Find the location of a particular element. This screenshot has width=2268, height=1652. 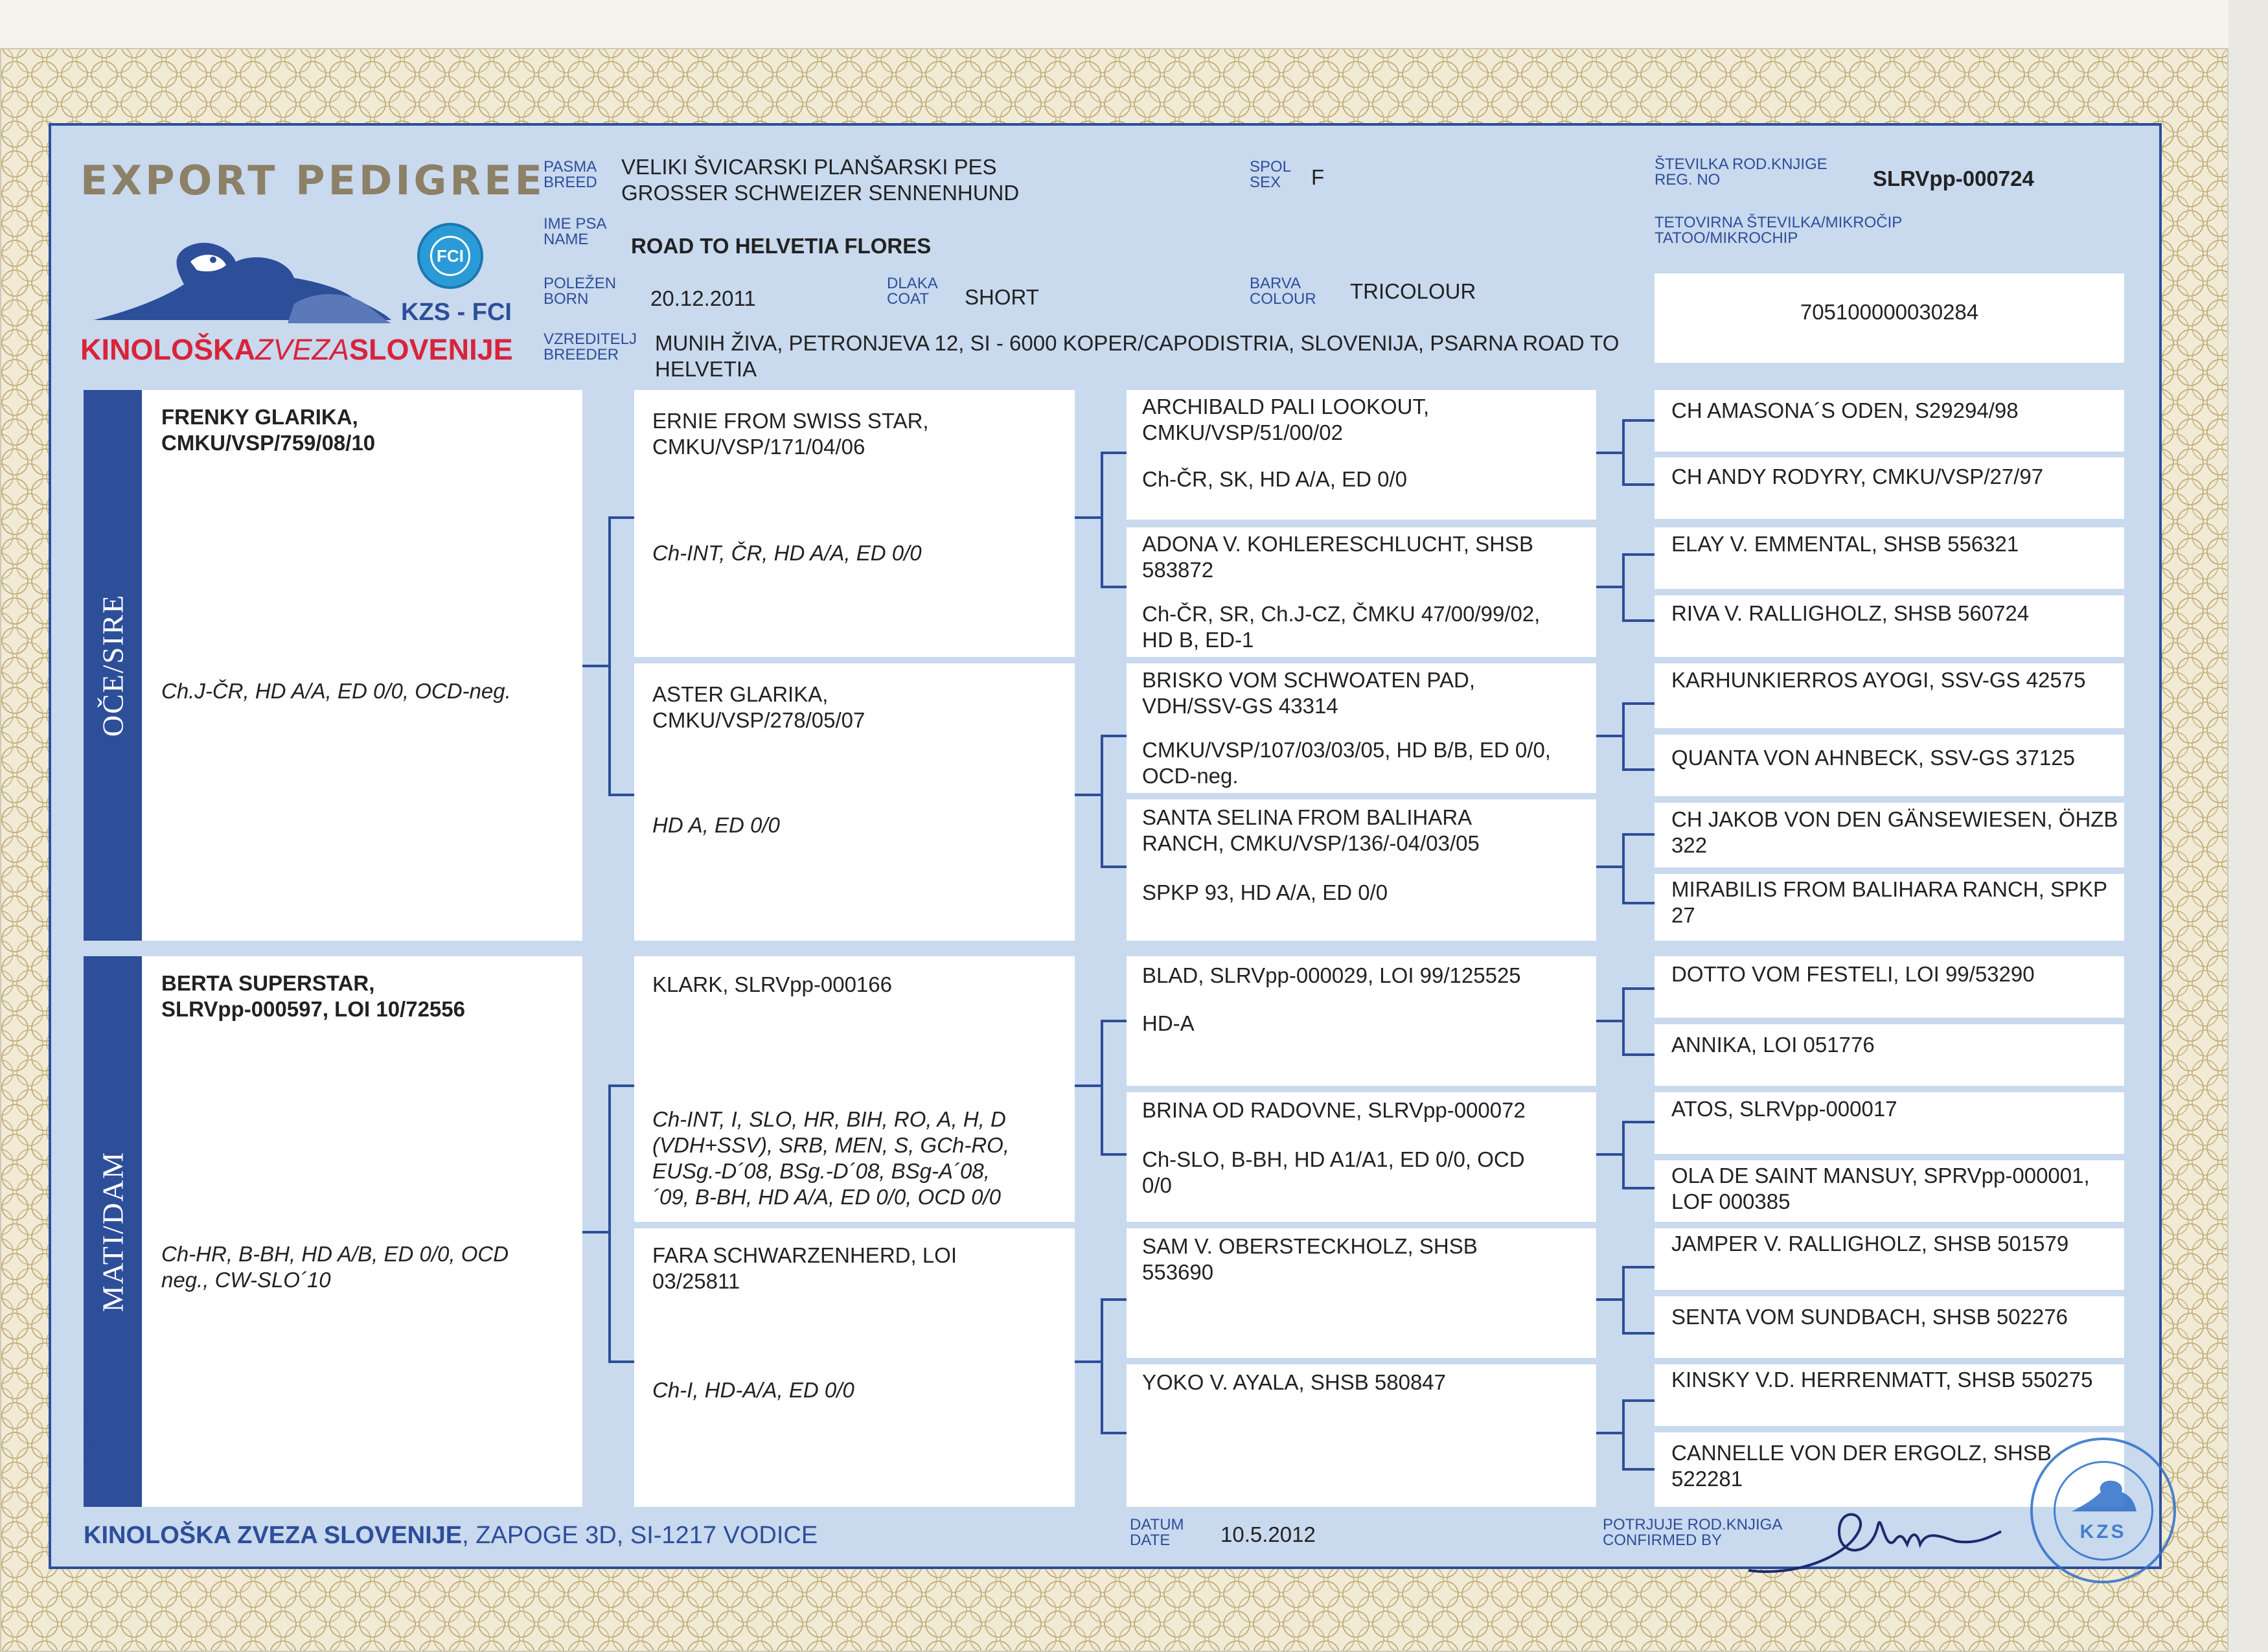

breed-label-en: BREED is located at coordinates (570, 182).